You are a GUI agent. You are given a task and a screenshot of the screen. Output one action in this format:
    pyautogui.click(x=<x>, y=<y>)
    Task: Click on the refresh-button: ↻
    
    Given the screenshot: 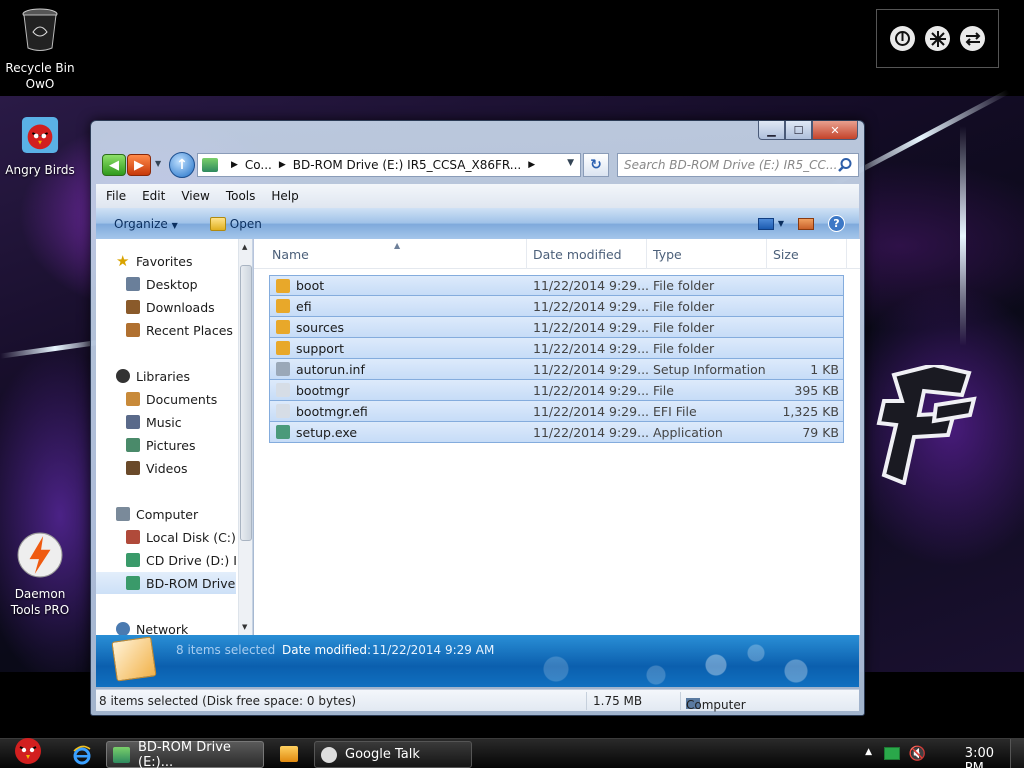 What is the action you would take?
    pyautogui.click(x=596, y=165)
    